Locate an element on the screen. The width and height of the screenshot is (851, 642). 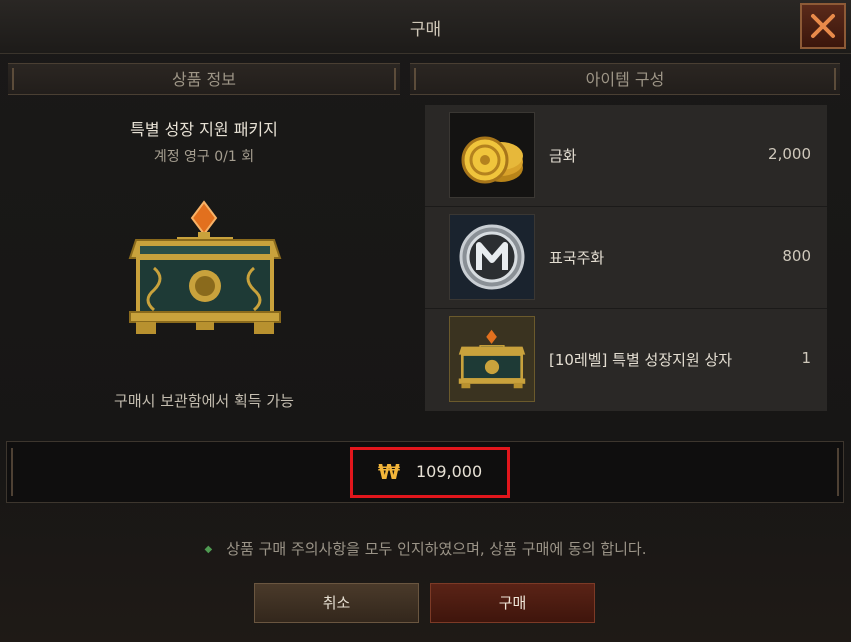
section-header-item-composition: 아이템 구성 is located at coordinates (625, 79).